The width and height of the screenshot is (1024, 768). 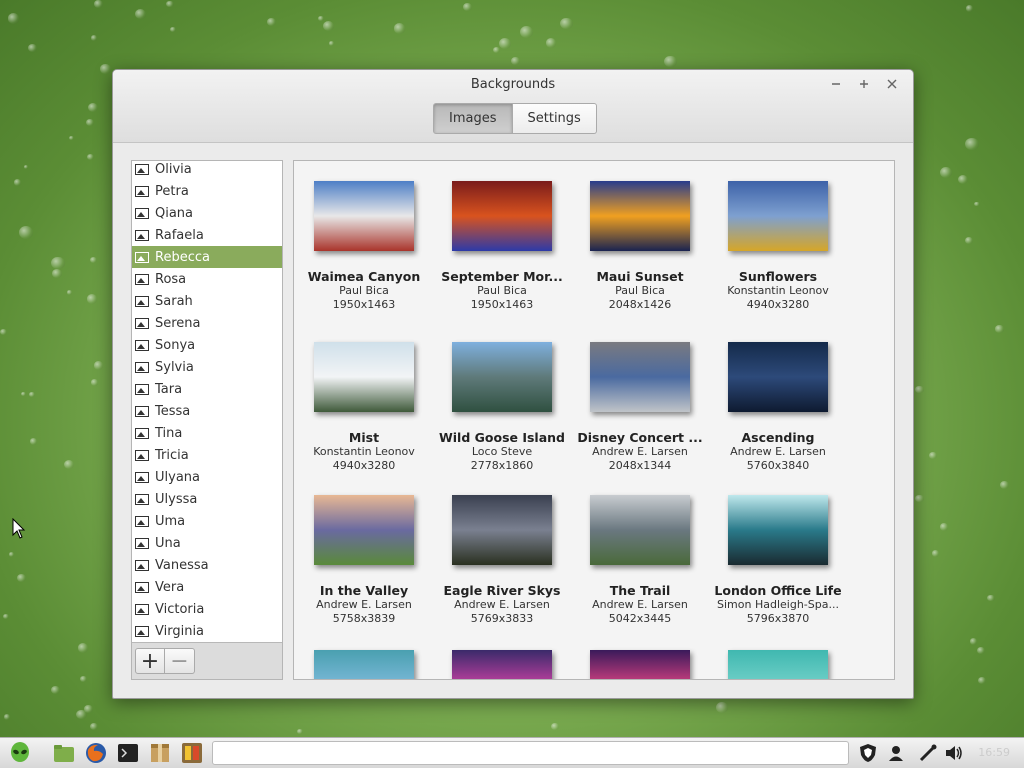 I want to click on menu-button, so click(x=20, y=753).